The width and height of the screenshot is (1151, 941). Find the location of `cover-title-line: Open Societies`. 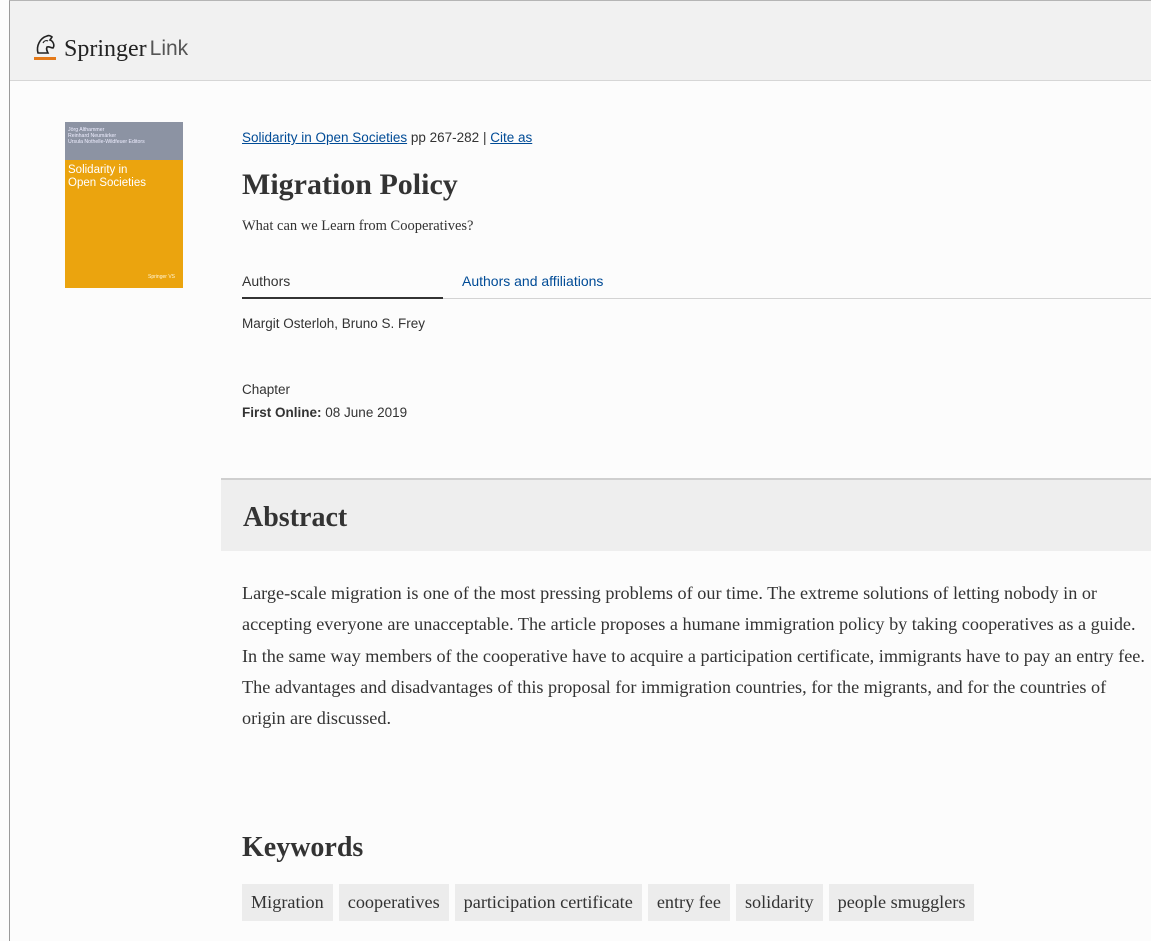

cover-title-line: Open Societies is located at coordinates (107, 183).